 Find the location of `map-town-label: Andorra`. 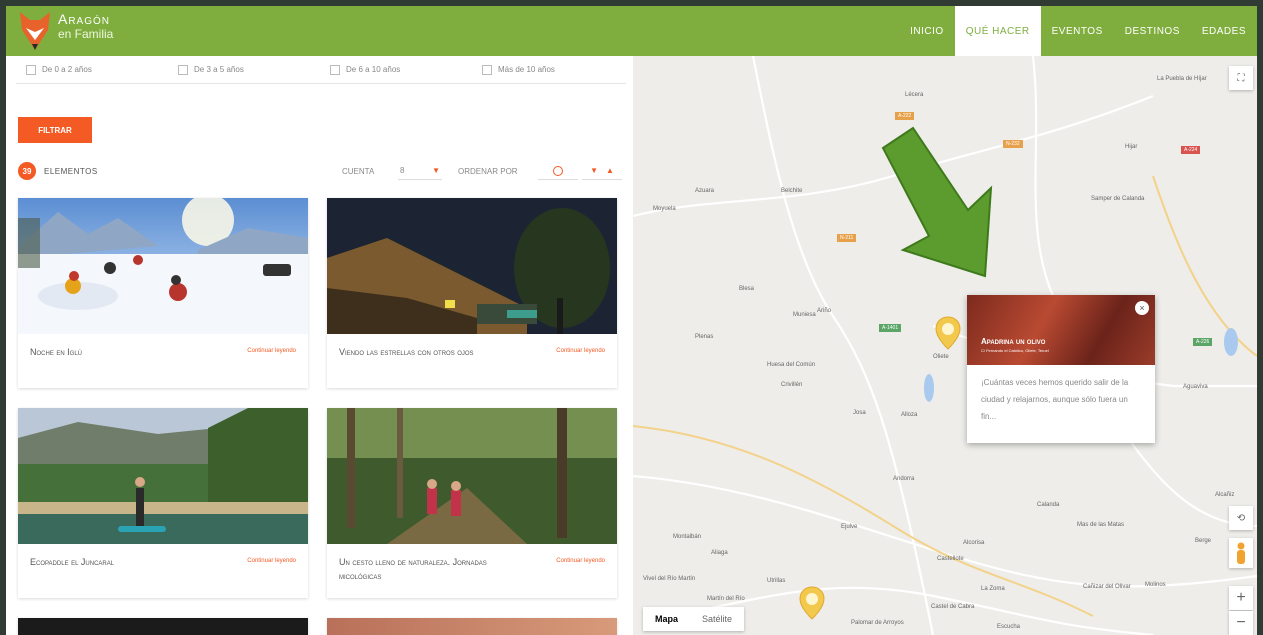

map-town-label: Andorra is located at coordinates (904, 479).